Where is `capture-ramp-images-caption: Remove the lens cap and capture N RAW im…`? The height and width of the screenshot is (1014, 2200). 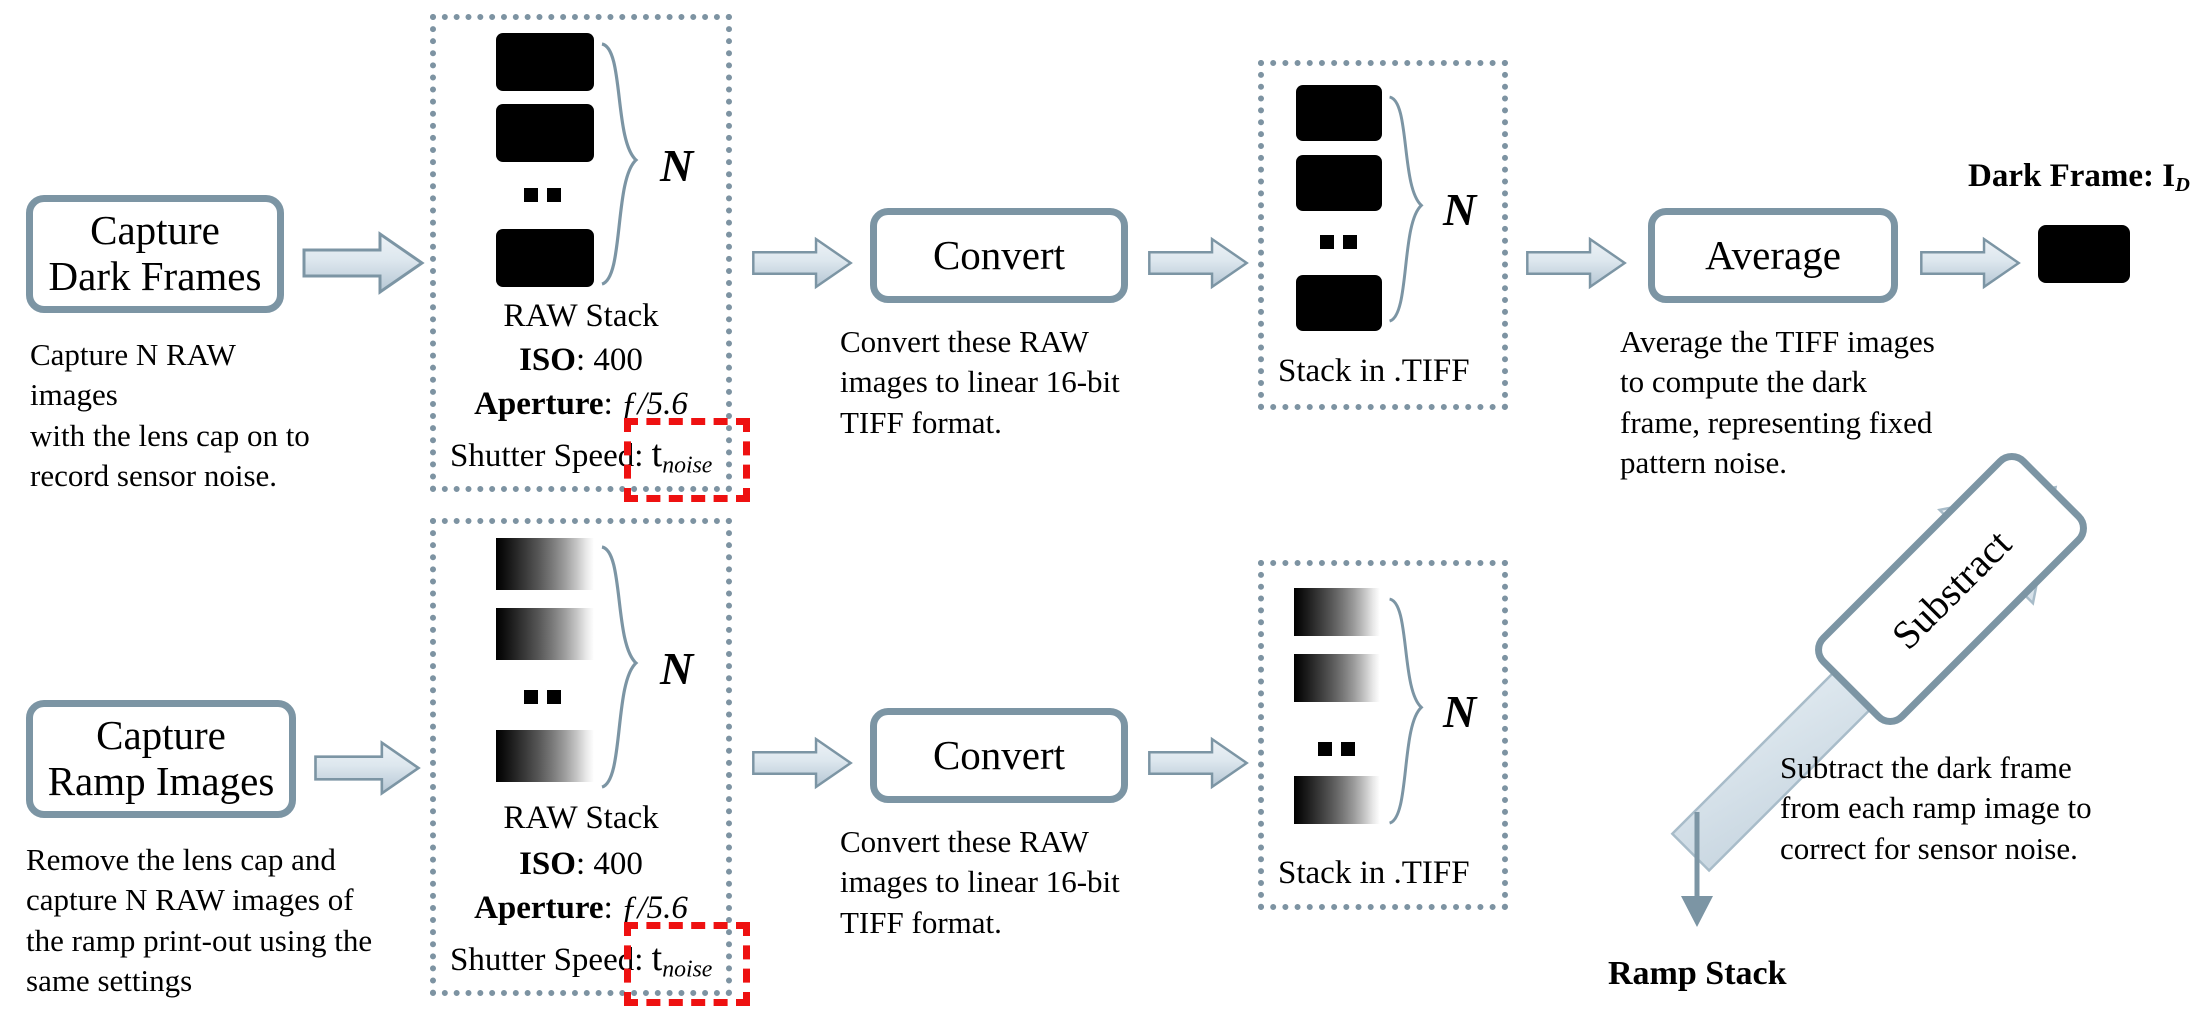
capture-ramp-images-caption: Remove the lens cap and capture N RAW im… is located at coordinates (211, 920).